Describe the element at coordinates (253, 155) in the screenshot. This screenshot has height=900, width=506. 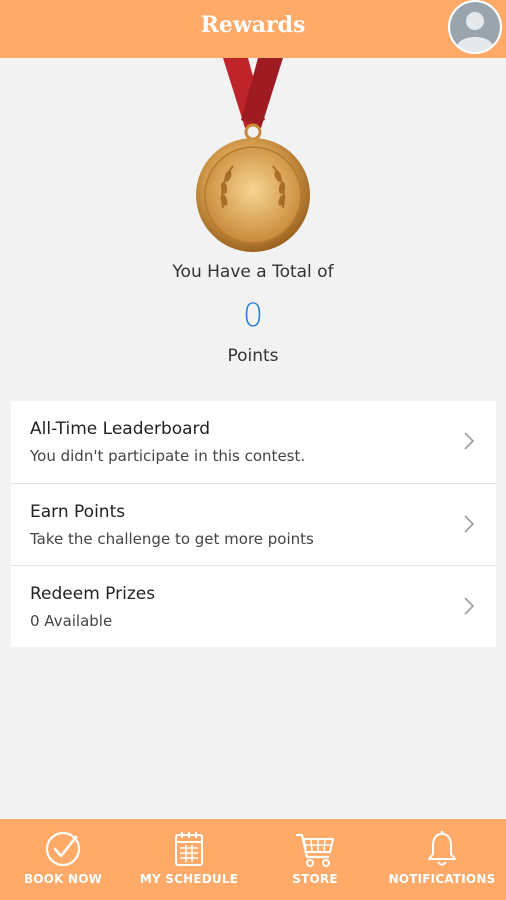
I see `medal-icon` at that location.